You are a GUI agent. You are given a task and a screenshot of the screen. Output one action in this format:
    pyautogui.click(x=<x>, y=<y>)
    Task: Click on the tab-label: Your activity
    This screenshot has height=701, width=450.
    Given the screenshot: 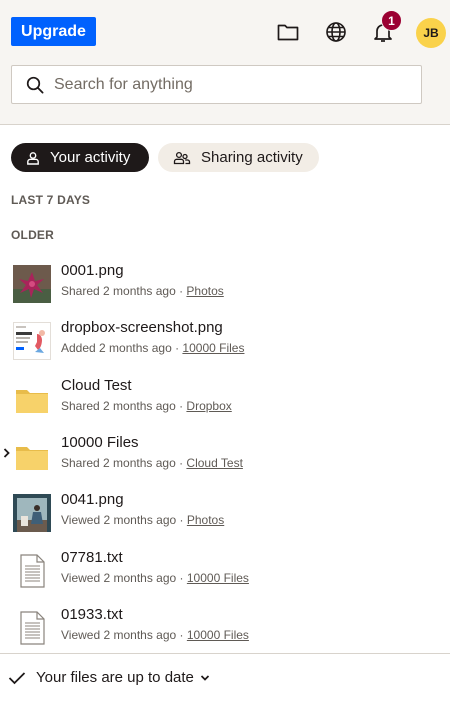 What is the action you would take?
    pyautogui.click(x=90, y=157)
    